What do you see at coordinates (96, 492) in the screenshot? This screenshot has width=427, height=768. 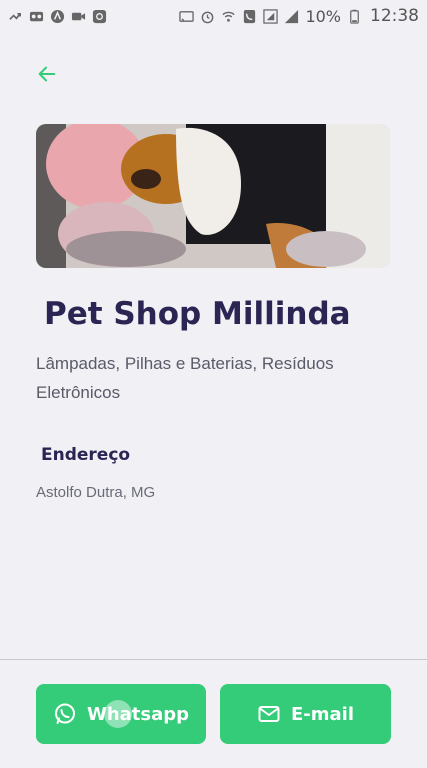 I see `address-value: Astolfo Dutra, MG` at bounding box center [96, 492].